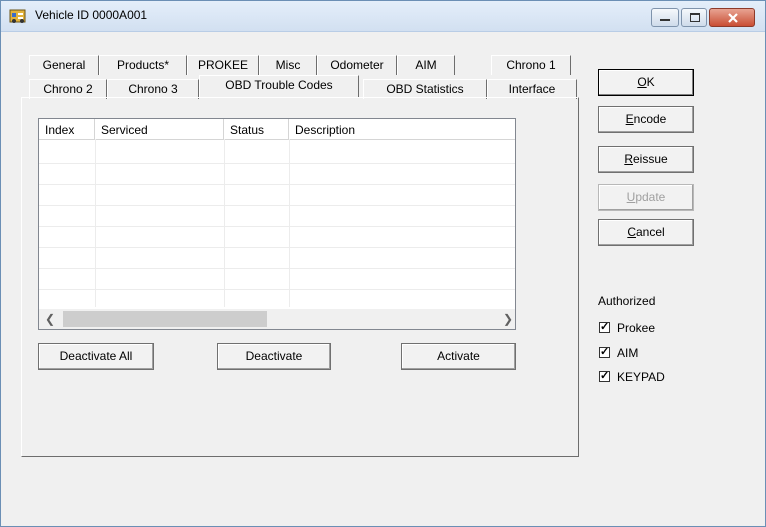 The height and width of the screenshot is (527, 766). I want to click on minimize-icon, so click(665, 20).